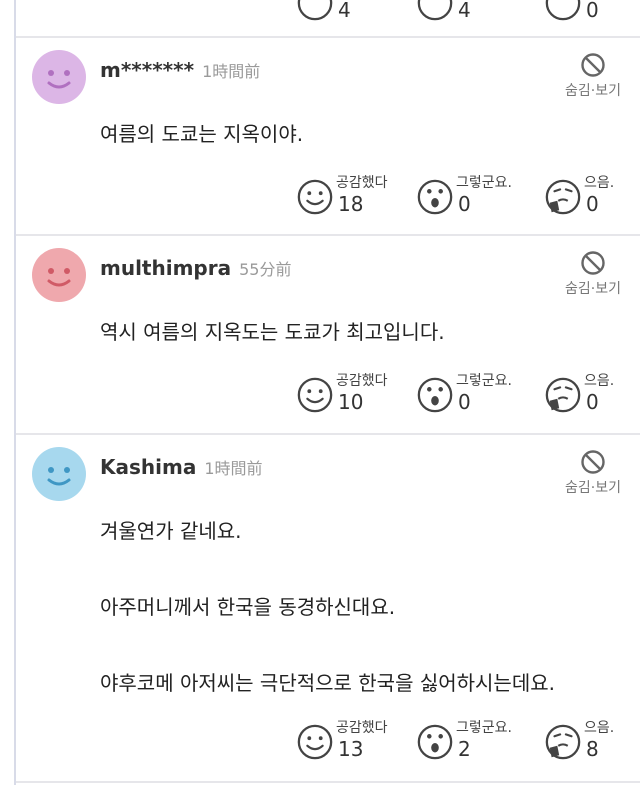 This screenshot has height=785, width=640. I want to click on comment-line: 아주머니께서 한국을 동경하신대요., so click(248, 607).